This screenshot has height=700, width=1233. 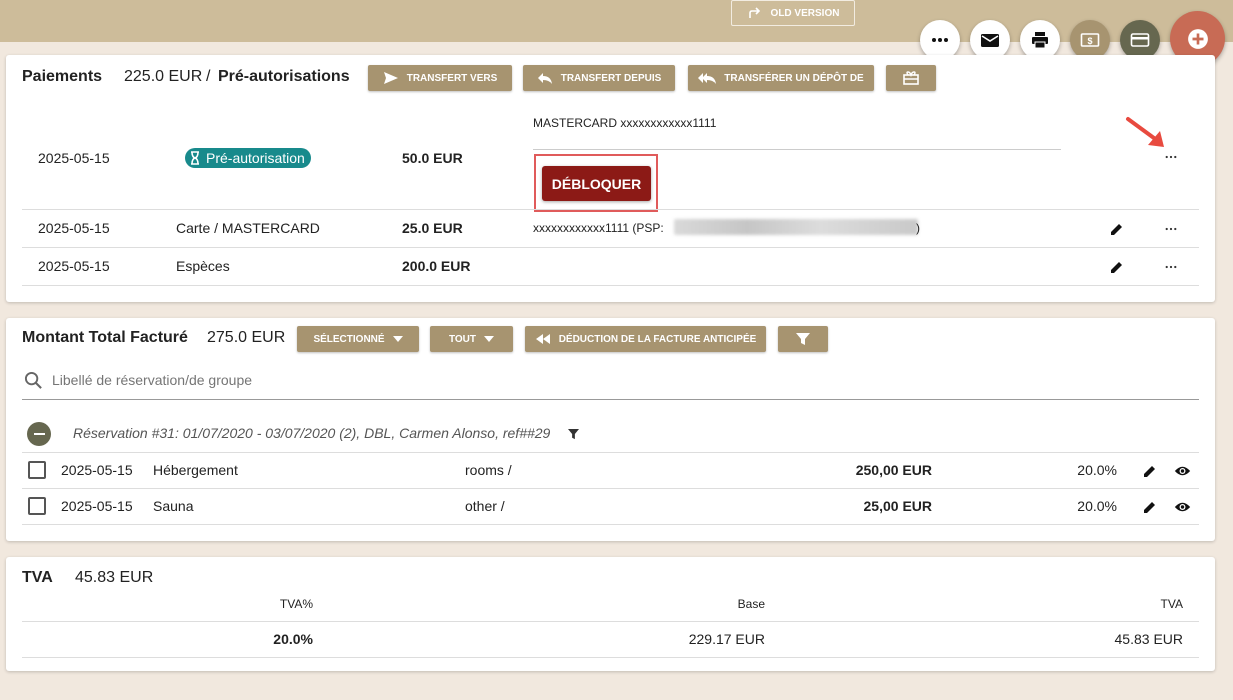 What do you see at coordinates (246, 337) in the screenshot?
I see `billing-amount: 275.0 EUR` at bounding box center [246, 337].